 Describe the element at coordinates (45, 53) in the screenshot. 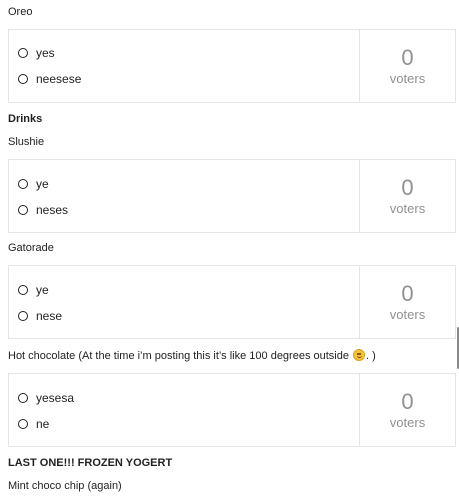

I see `poll-option-label: yes` at that location.